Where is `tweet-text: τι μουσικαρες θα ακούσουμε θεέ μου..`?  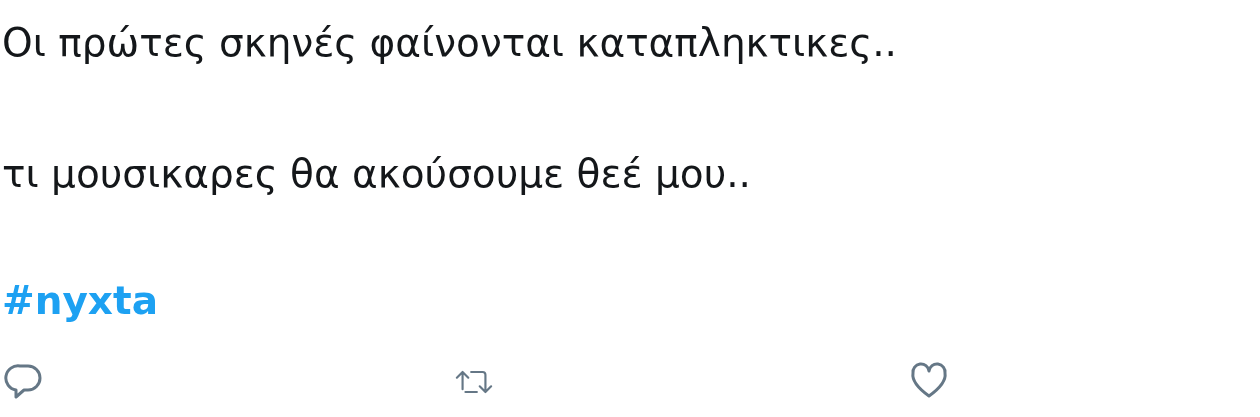
tweet-text: τι μουσικαρες θα ακούσουμε θεέ μου.. is located at coordinates (377, 174).